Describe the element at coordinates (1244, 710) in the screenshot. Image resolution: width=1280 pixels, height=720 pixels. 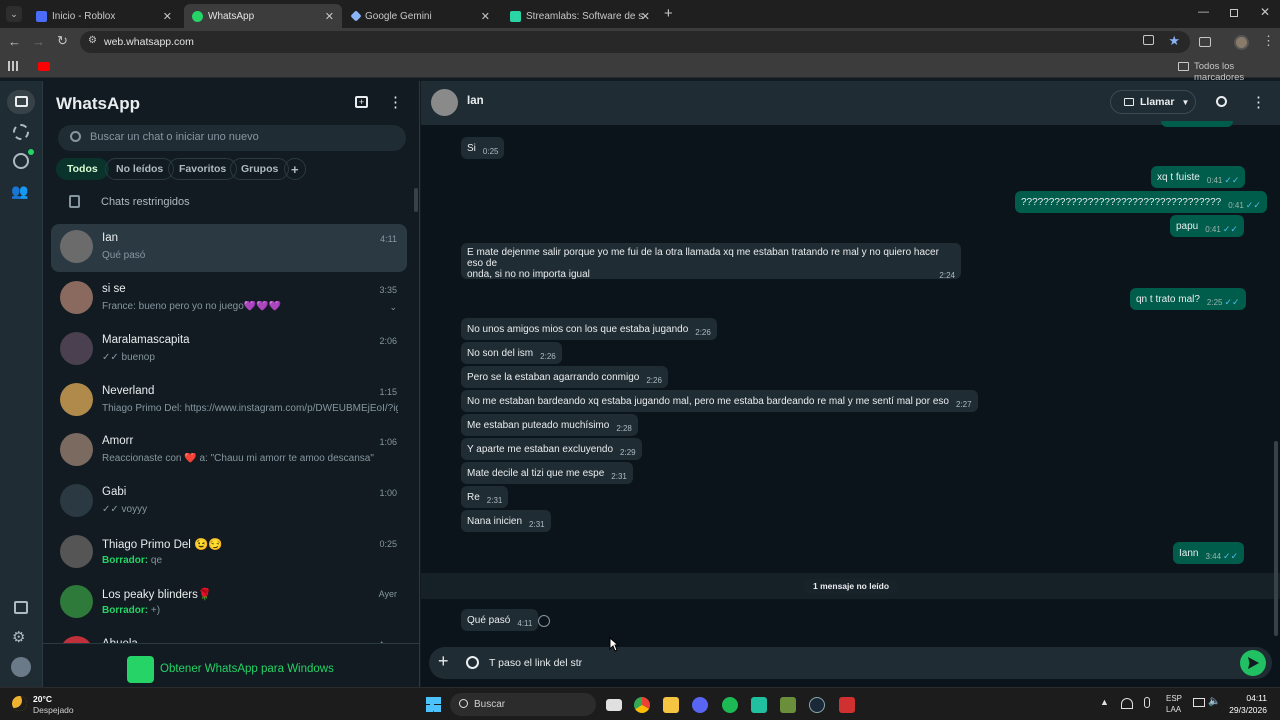
I see `clock-date: 29/3/2026` at that location.